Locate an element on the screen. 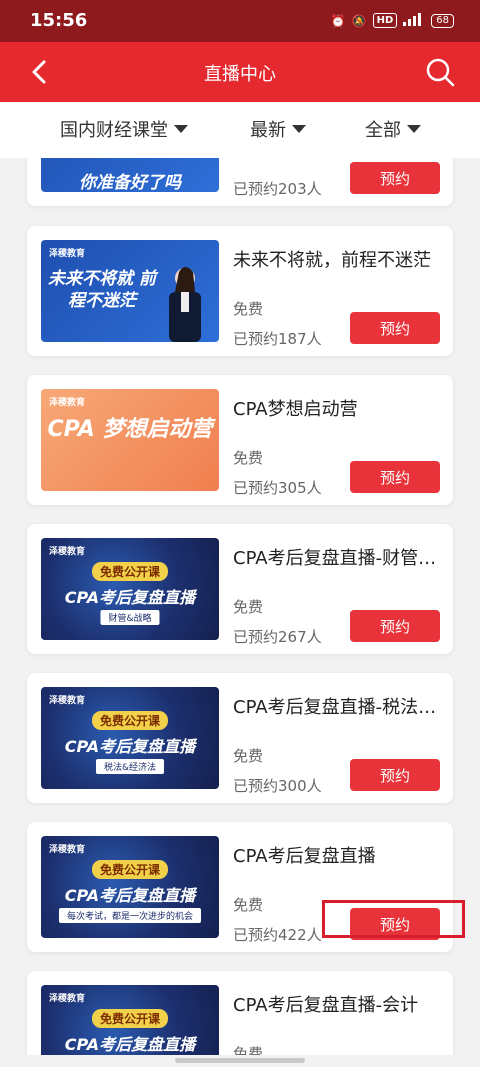  filter-category-label: 国内财经课堂 is located at coordinates (114, 130).